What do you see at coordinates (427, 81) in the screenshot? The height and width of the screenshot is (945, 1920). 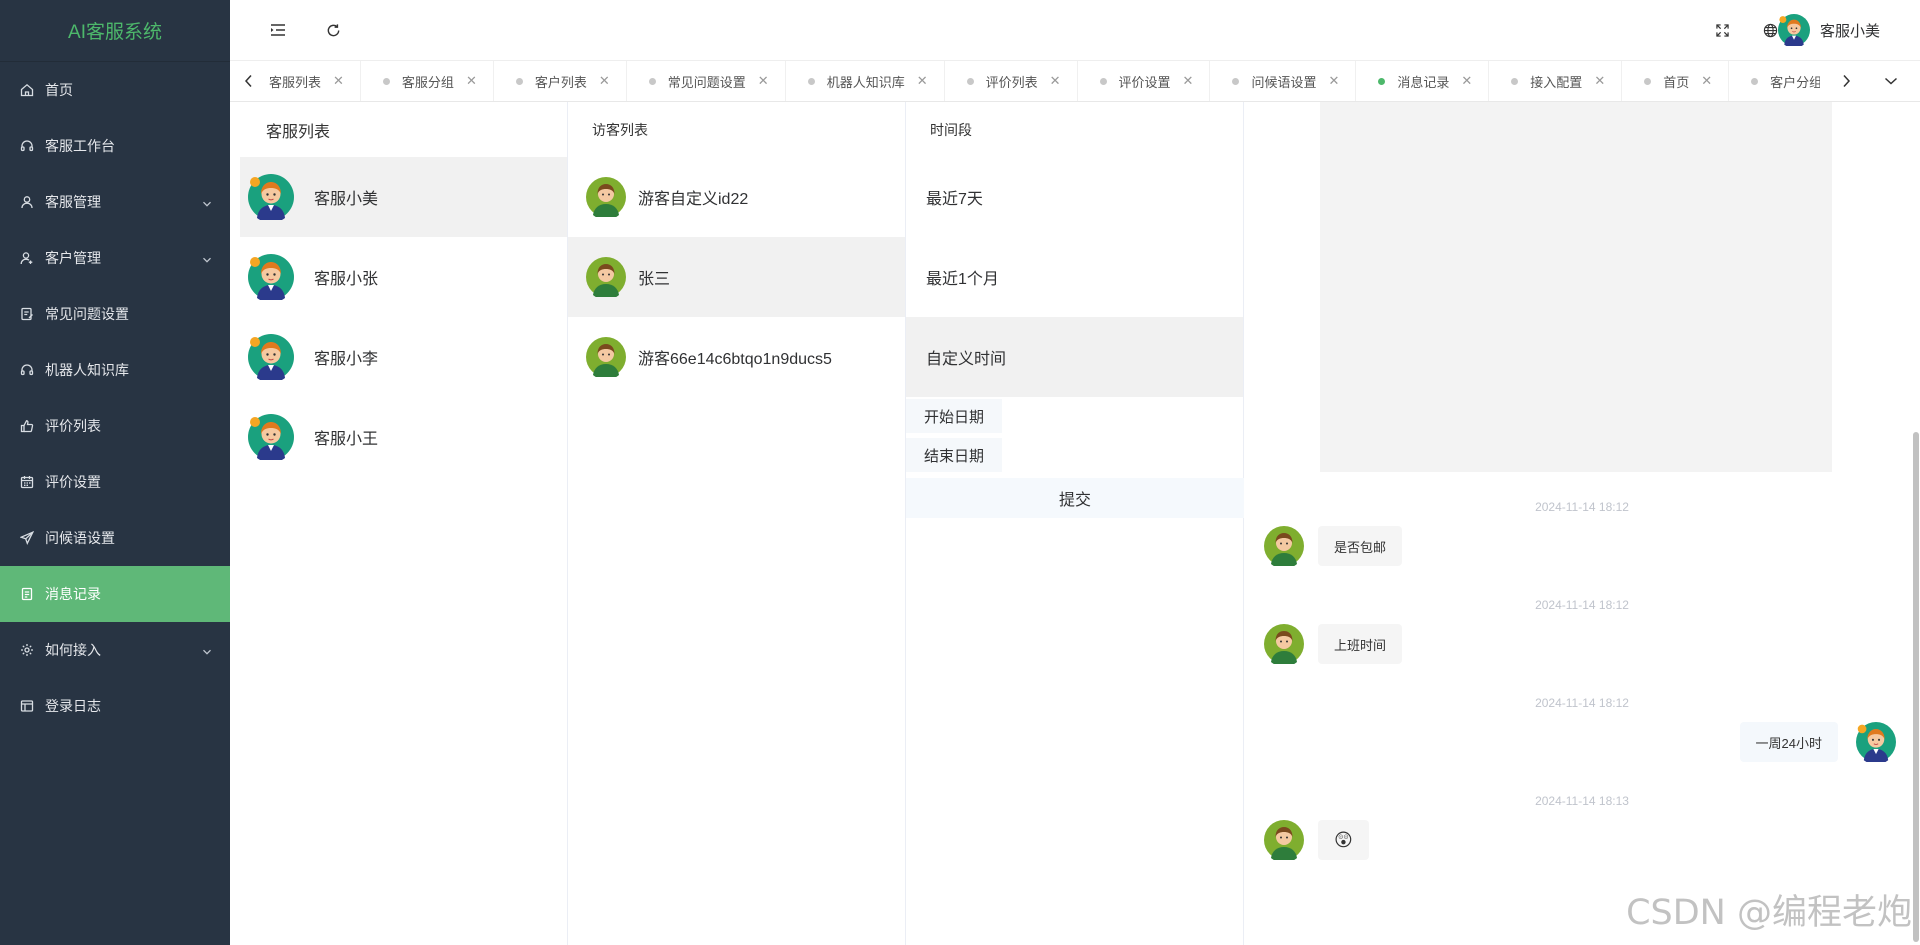 I see `tab-agent-groups: 客服分组 ✕` at bounding box center [427, 81].